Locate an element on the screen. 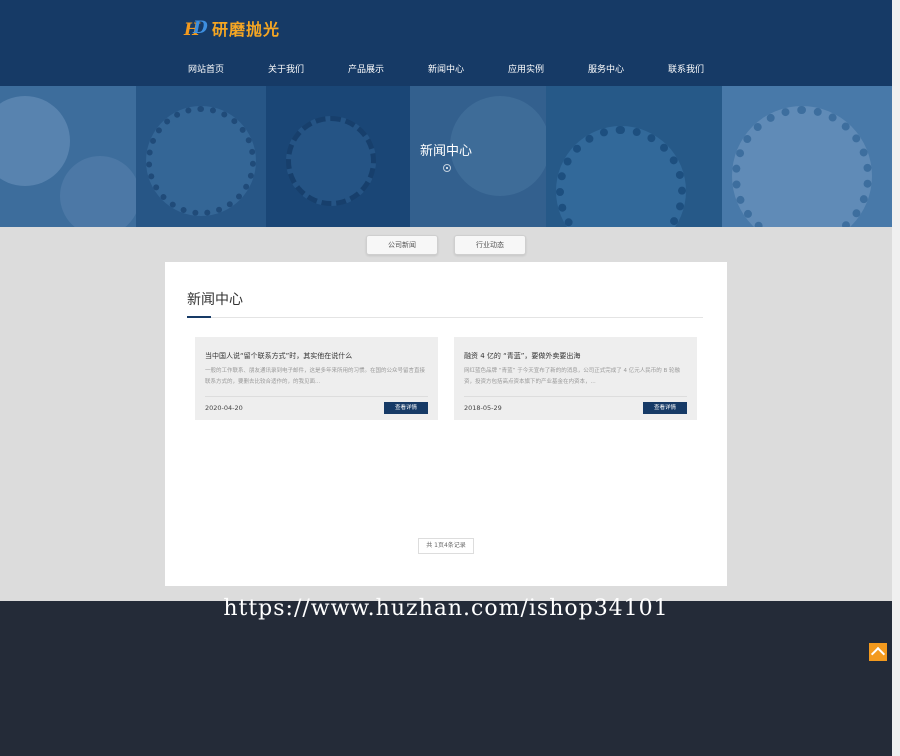 This screenshot has width=900, height=756. nav-item-cases: 应用实例 is located at coordinates (548, 68).